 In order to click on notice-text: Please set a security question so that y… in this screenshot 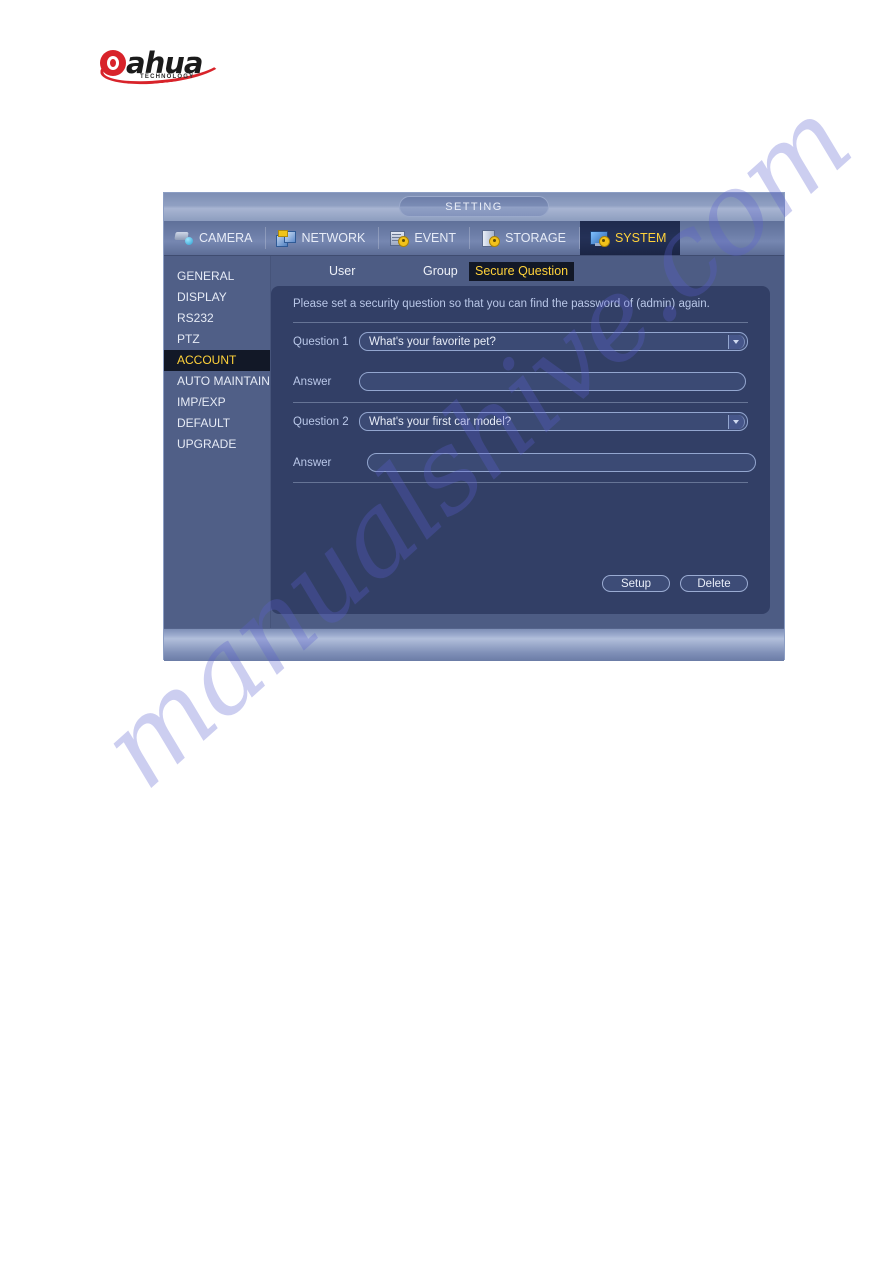, I will do `click(501, 304)`.